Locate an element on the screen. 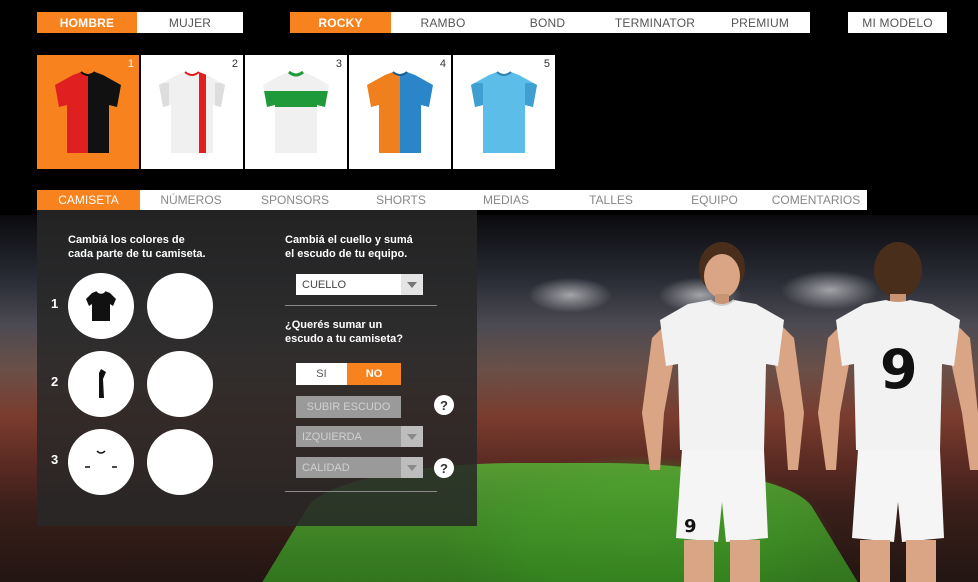 This screenshot has width=978, height=582. tab-camiseta: CAMISETA is located at coordinates (88, 200).